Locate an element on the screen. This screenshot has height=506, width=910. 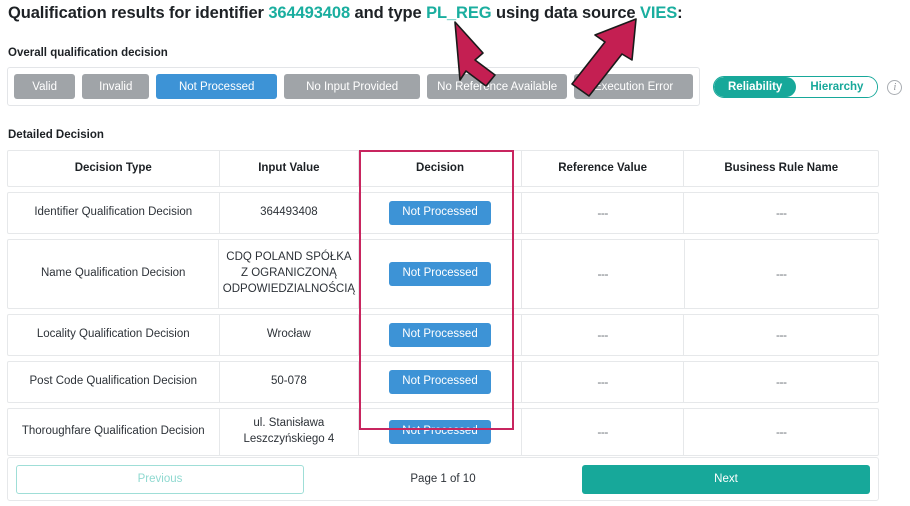
detailed-decision-label: Detailed Decision is located at coordinates (56, 135).